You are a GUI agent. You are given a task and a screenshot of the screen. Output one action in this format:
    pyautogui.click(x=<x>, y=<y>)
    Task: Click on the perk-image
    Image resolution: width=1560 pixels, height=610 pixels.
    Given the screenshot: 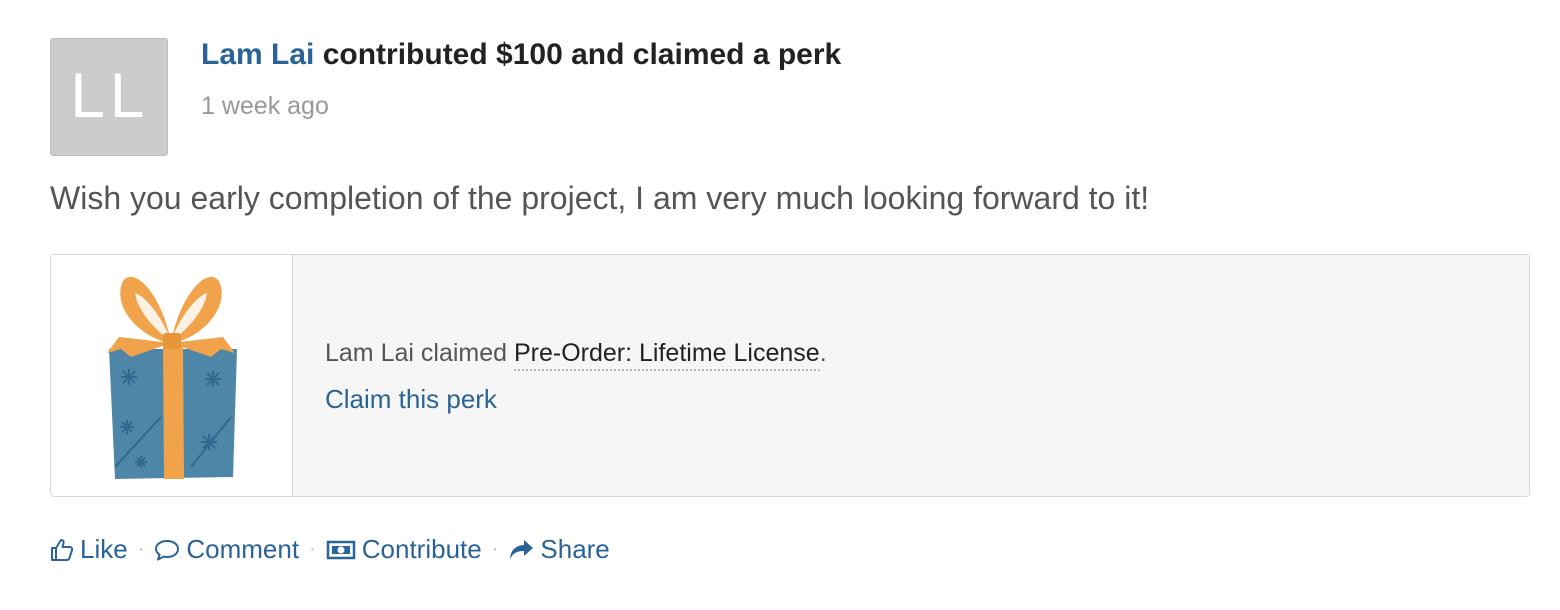 What is the action you would take?
    pyautogui.click(x=172, y=375)
    